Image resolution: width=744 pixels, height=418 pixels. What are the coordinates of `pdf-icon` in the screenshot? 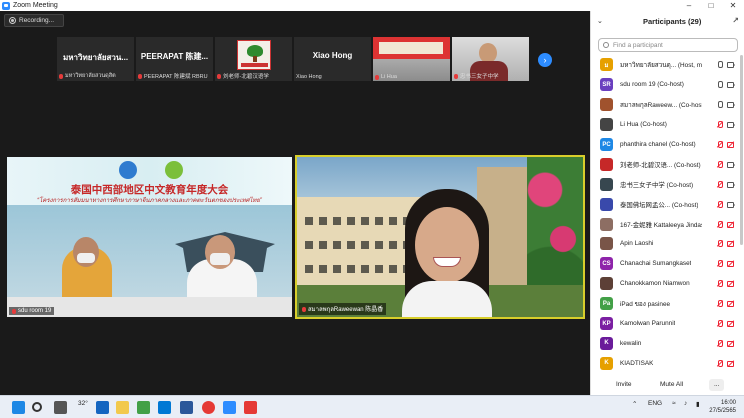 It's located at (250, 407).